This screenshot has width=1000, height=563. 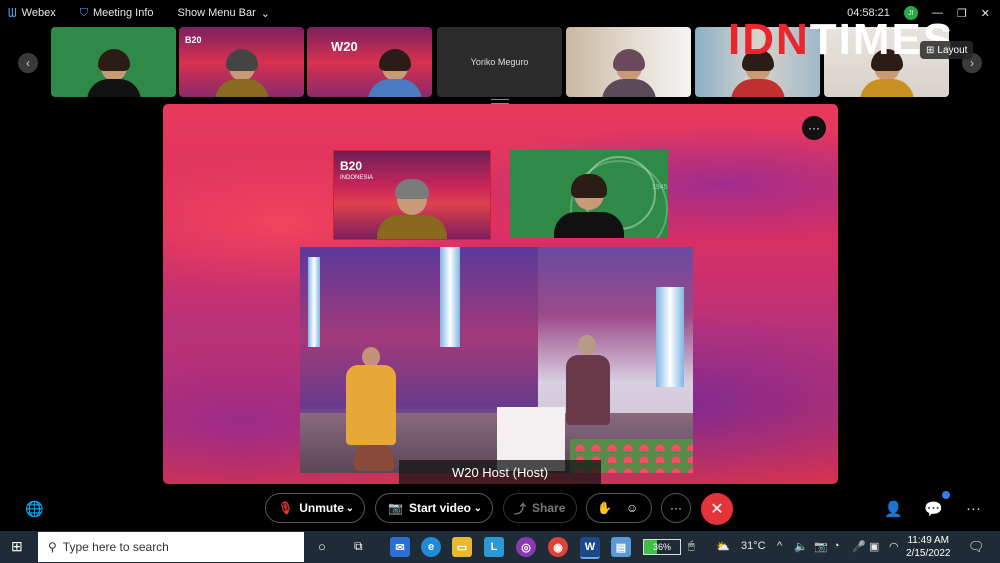 I want to click on restore-icon: ❐, so click(x=962, y=13).